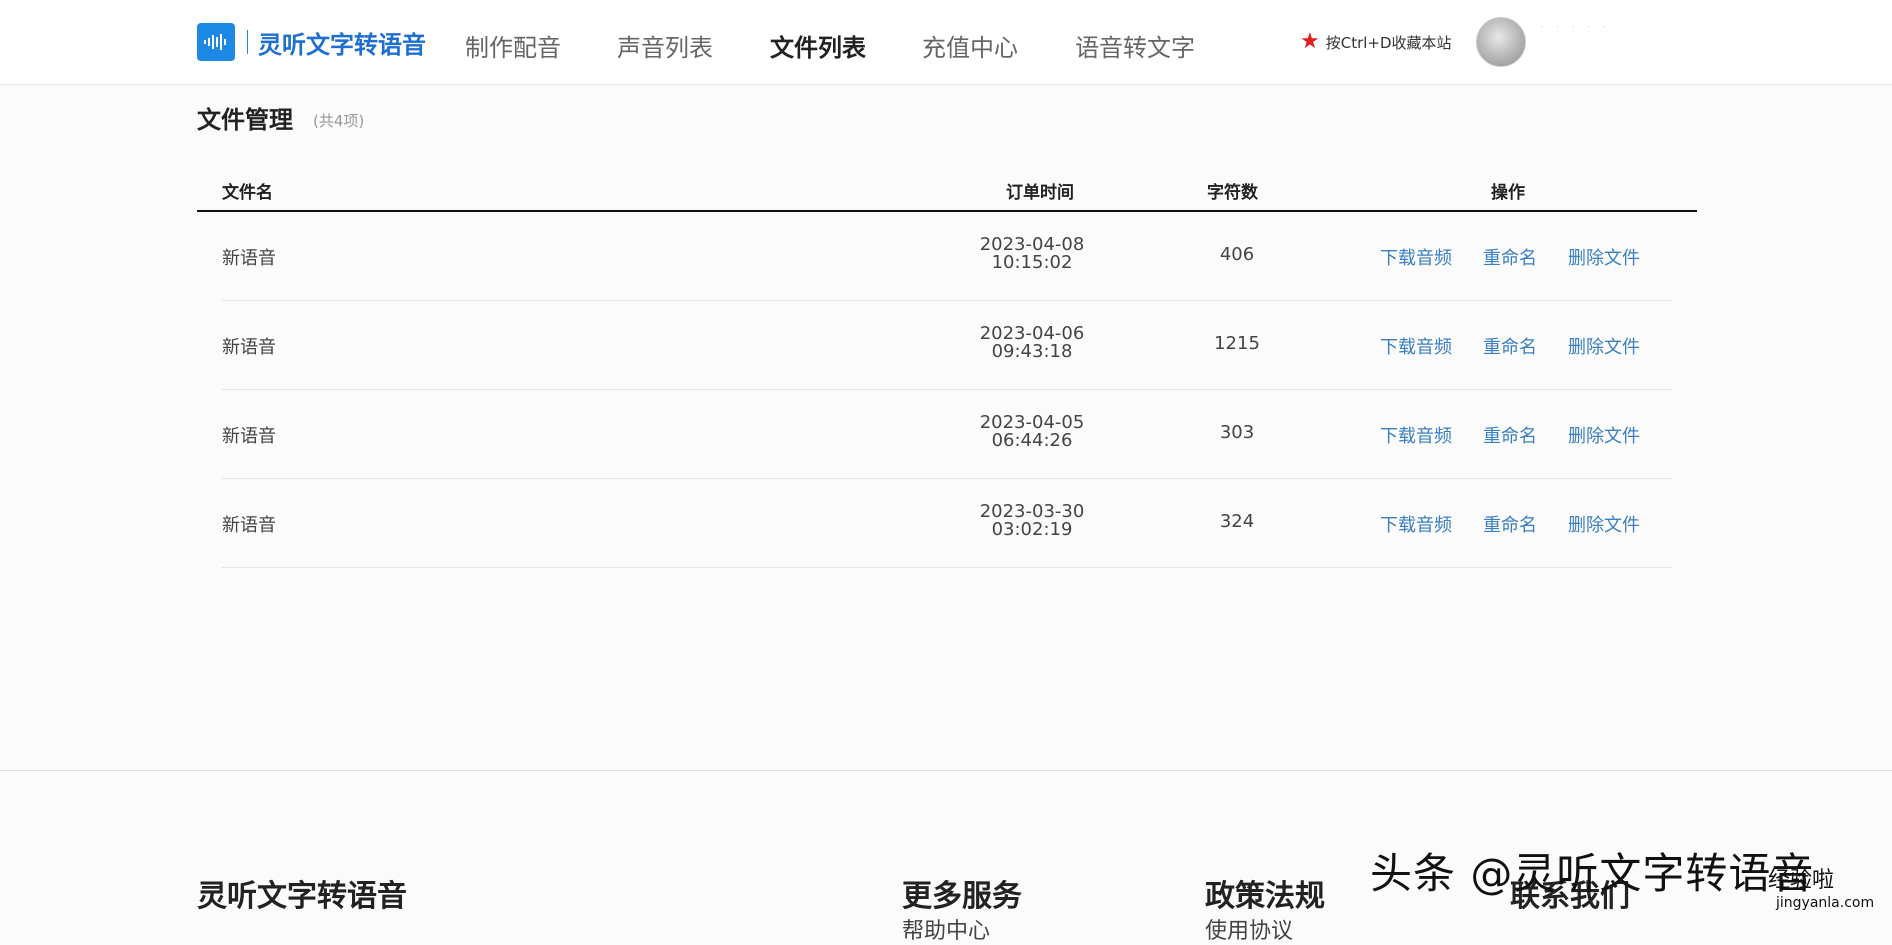 Image resolution: width=1892 pixels, height=945 pixels. Describe the element at coordinates (1032, 262) in the screenshot. I see `order-clock: 10:15:02` at that location.